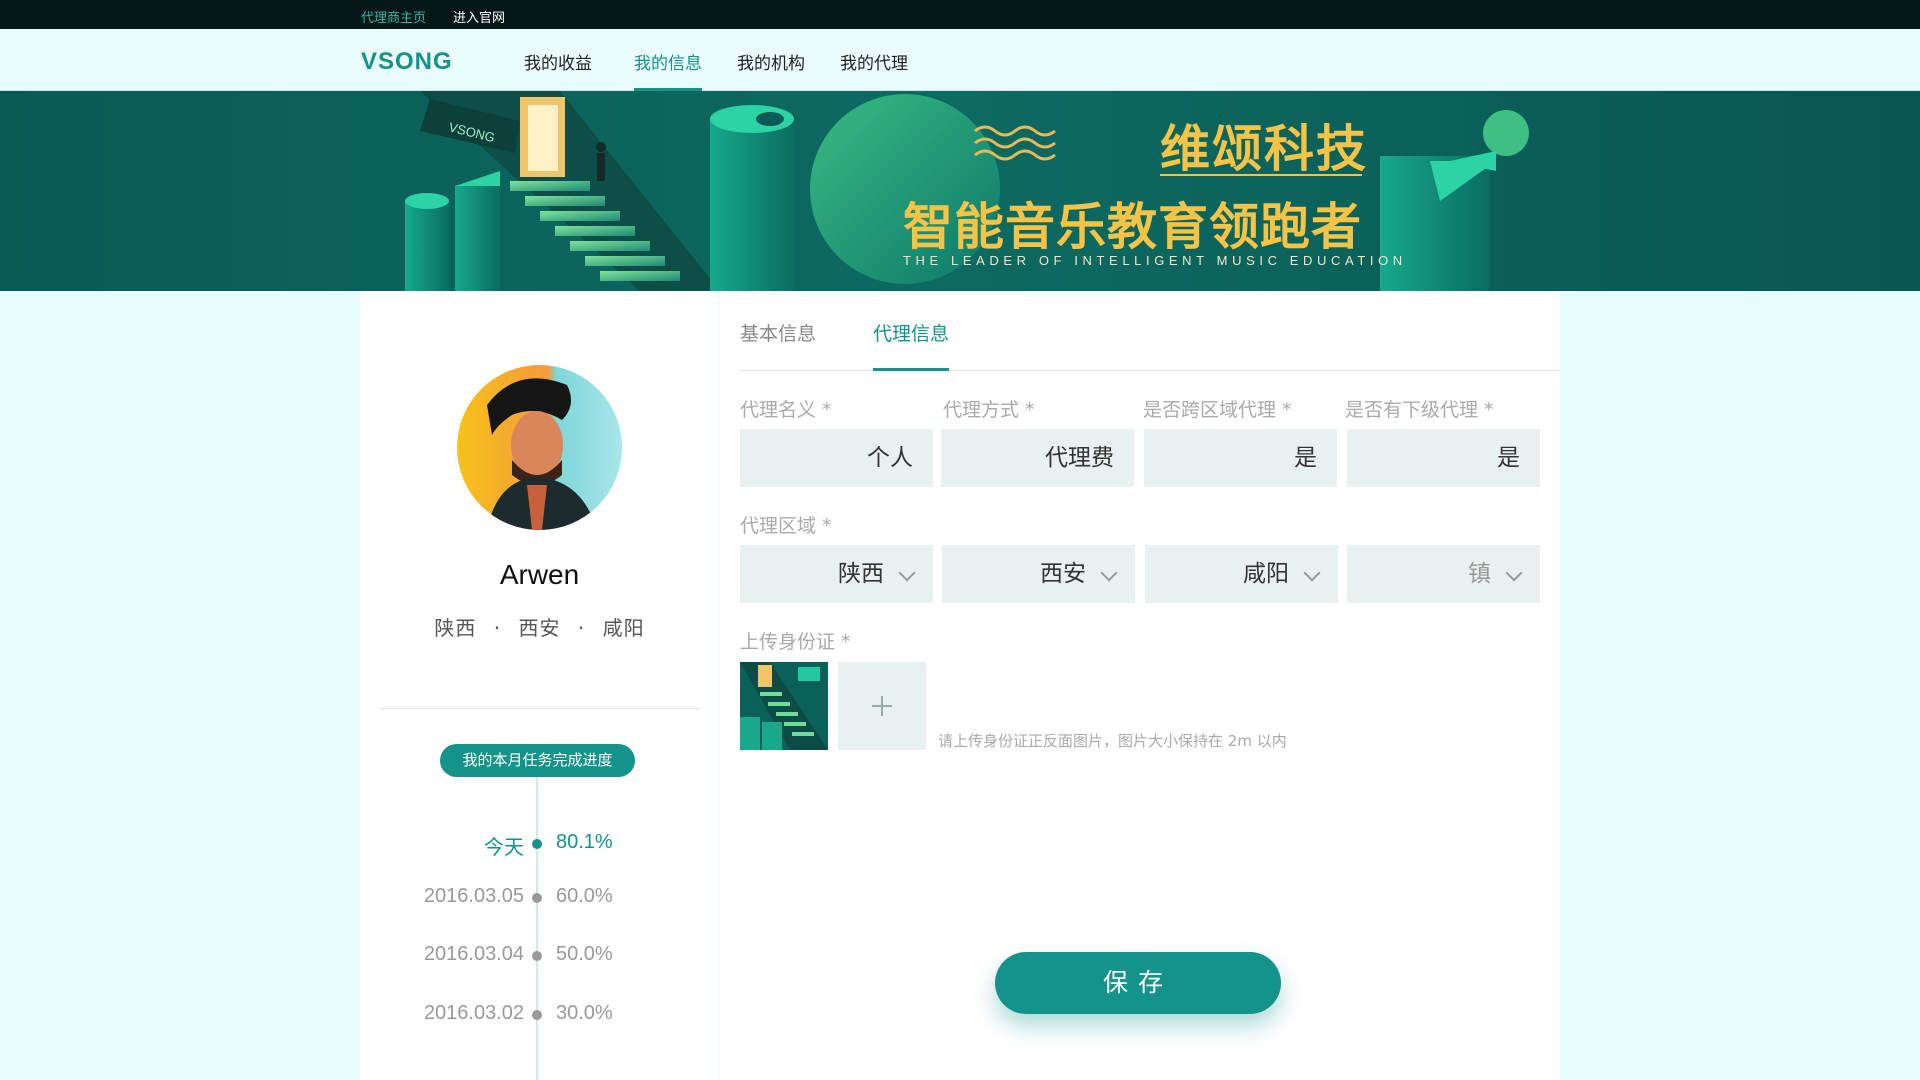 The width and height of the screenshot is (1920, 1080). I want to click on upload-add-button, so click(882, 706).